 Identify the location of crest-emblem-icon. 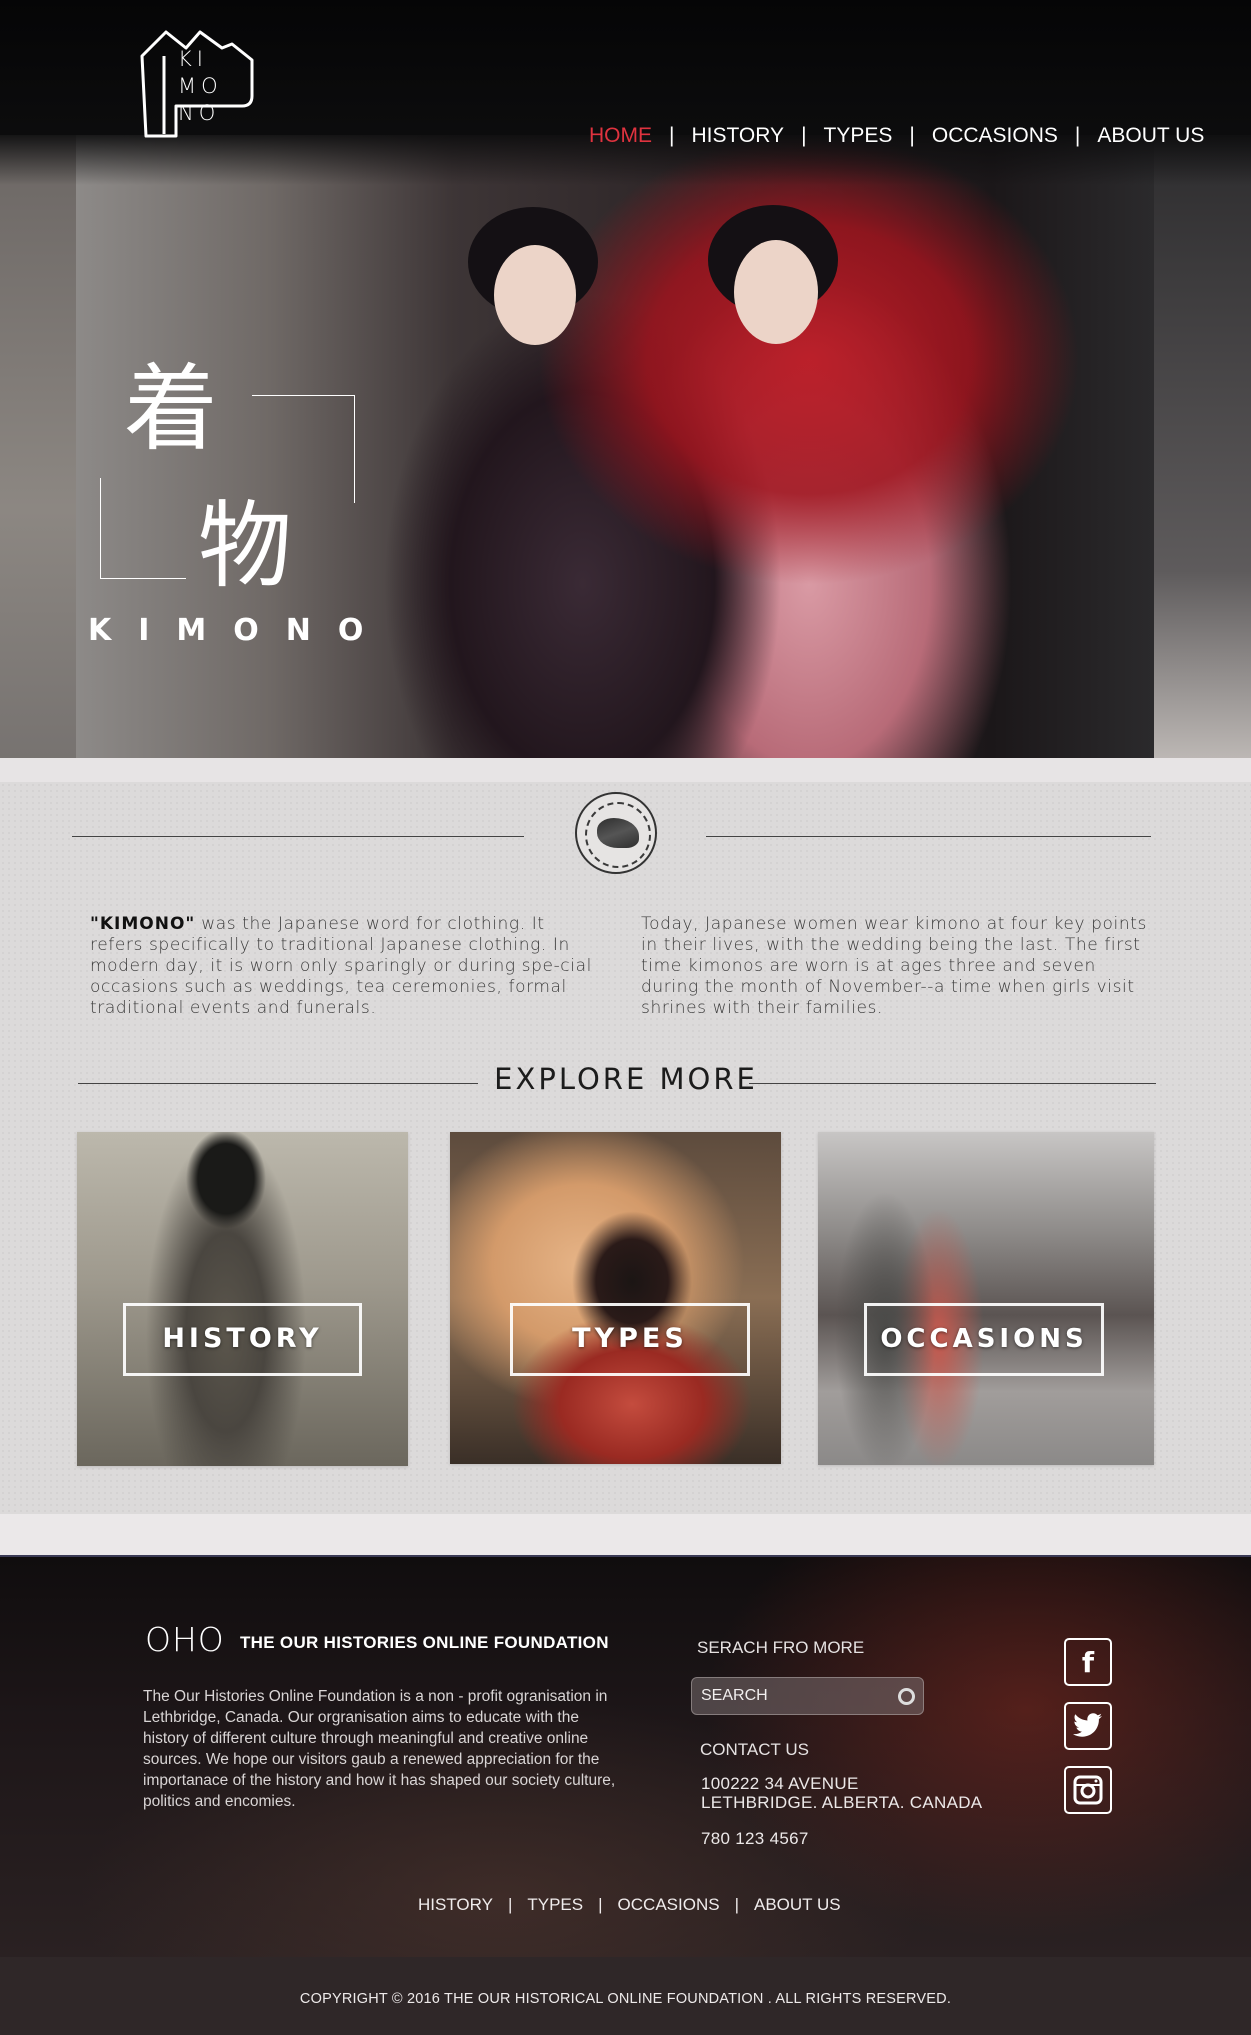
(616, 833).